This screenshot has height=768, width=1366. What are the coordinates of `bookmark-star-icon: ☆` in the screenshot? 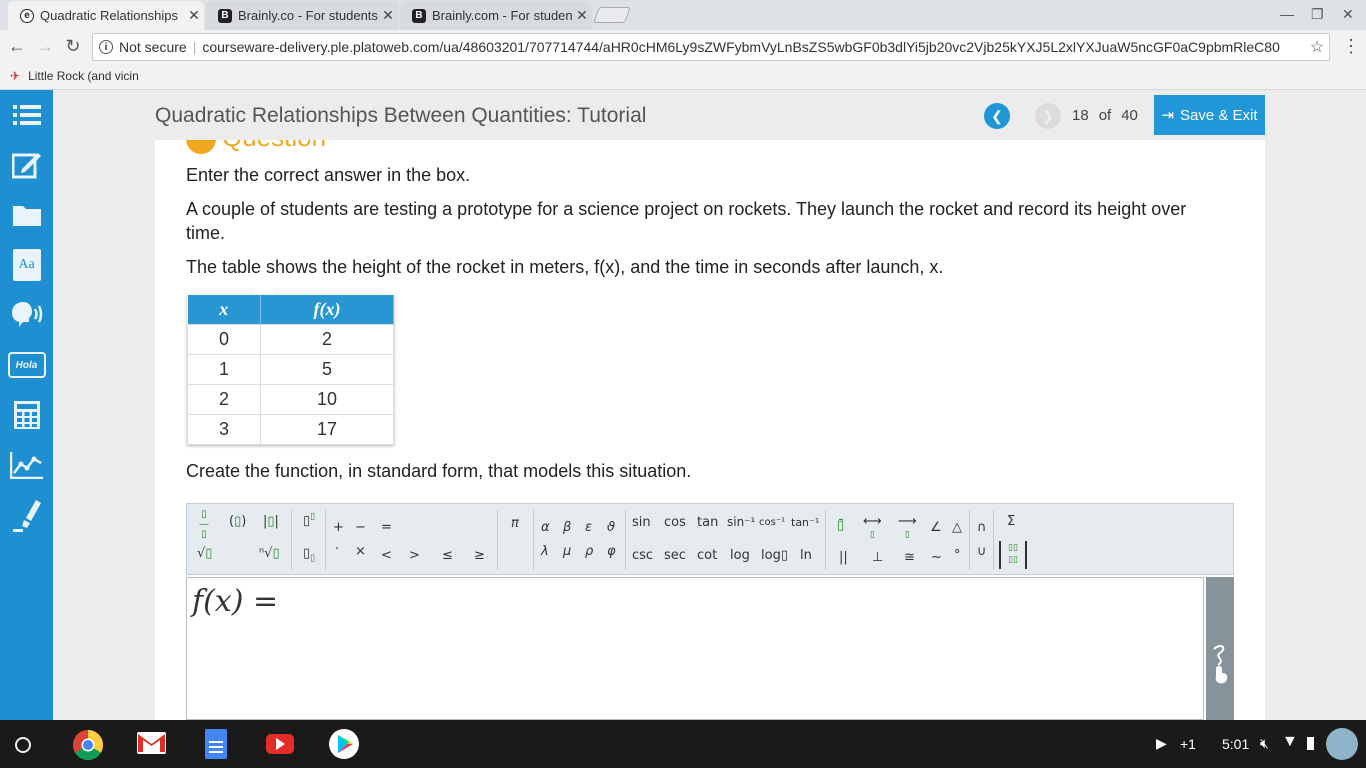 It's located at (1317, 47).